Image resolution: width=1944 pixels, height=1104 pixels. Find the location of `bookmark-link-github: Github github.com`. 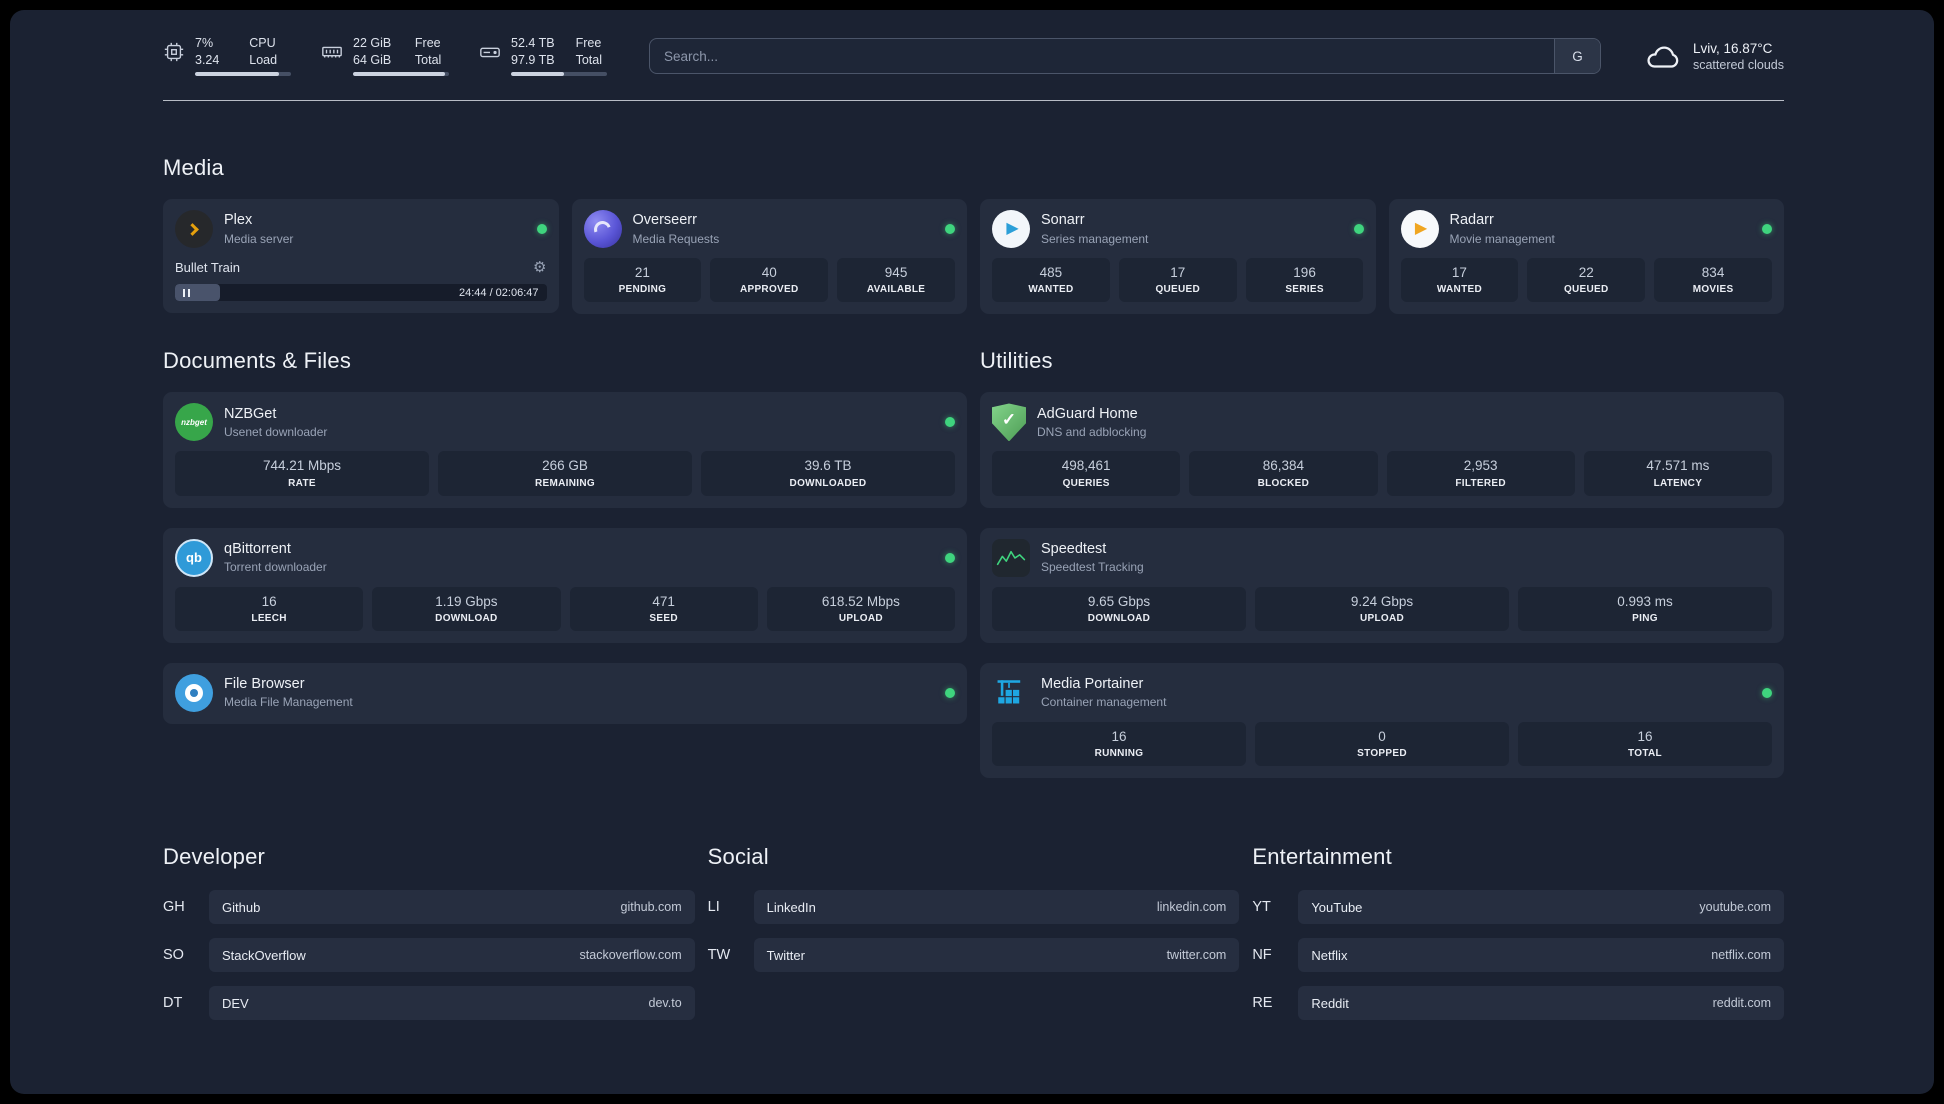

bookmark-link-github: Github github.com is located at coordinates (452, 907).